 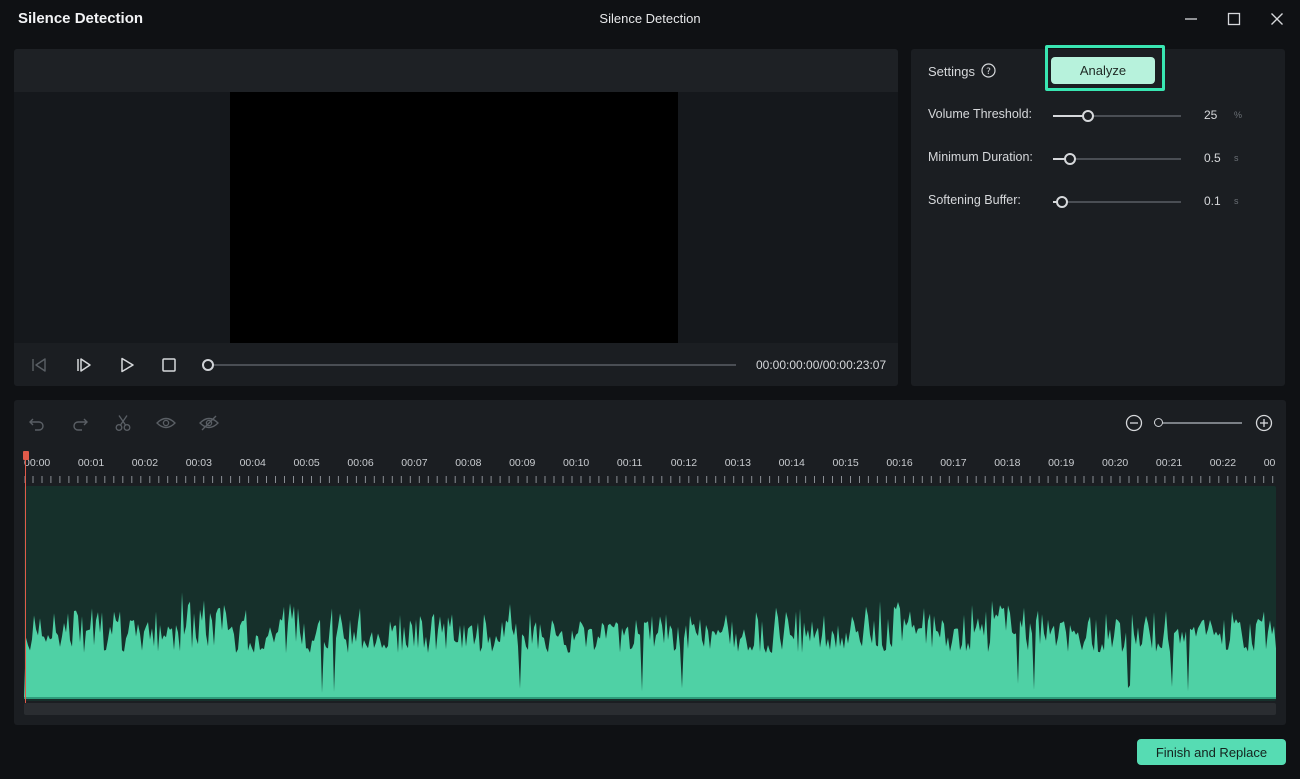 I want to click on stop-icon, so click(x=169, y=365).